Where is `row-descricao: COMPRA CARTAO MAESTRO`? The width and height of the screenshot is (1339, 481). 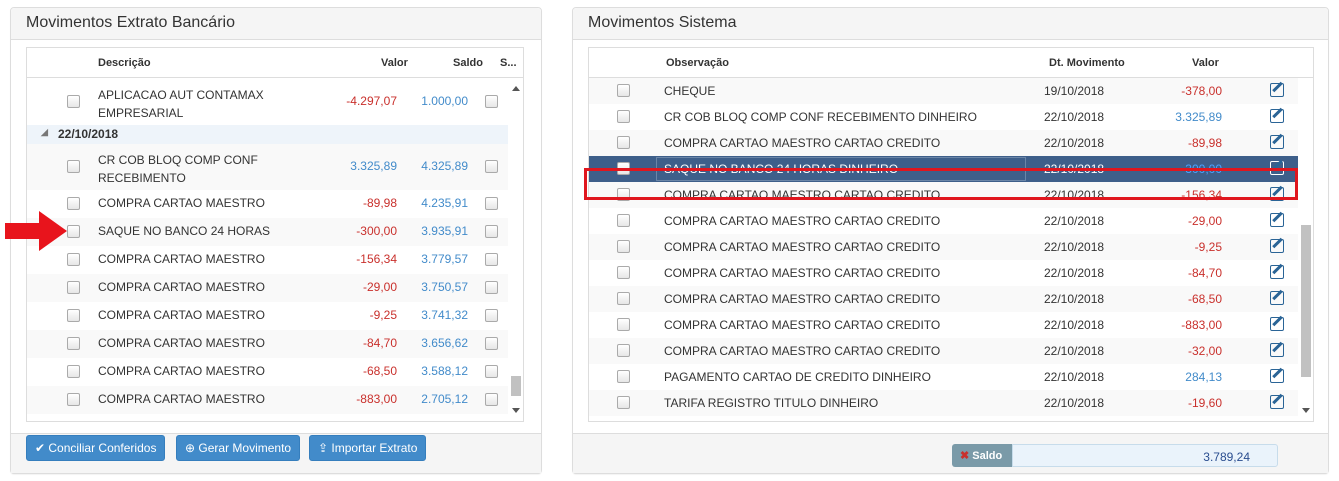 row-descricao: COMPRA CARTAO MAESTRO is located at coordinates (181, 343).